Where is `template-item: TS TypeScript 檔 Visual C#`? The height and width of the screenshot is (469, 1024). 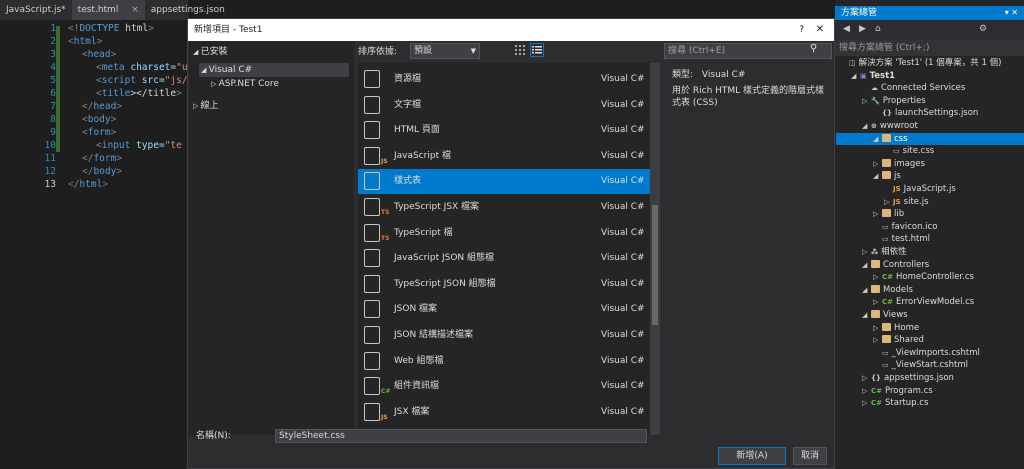
template-item: TS TypeScript 檔 Visual C# is located at coordinates (504, 233).